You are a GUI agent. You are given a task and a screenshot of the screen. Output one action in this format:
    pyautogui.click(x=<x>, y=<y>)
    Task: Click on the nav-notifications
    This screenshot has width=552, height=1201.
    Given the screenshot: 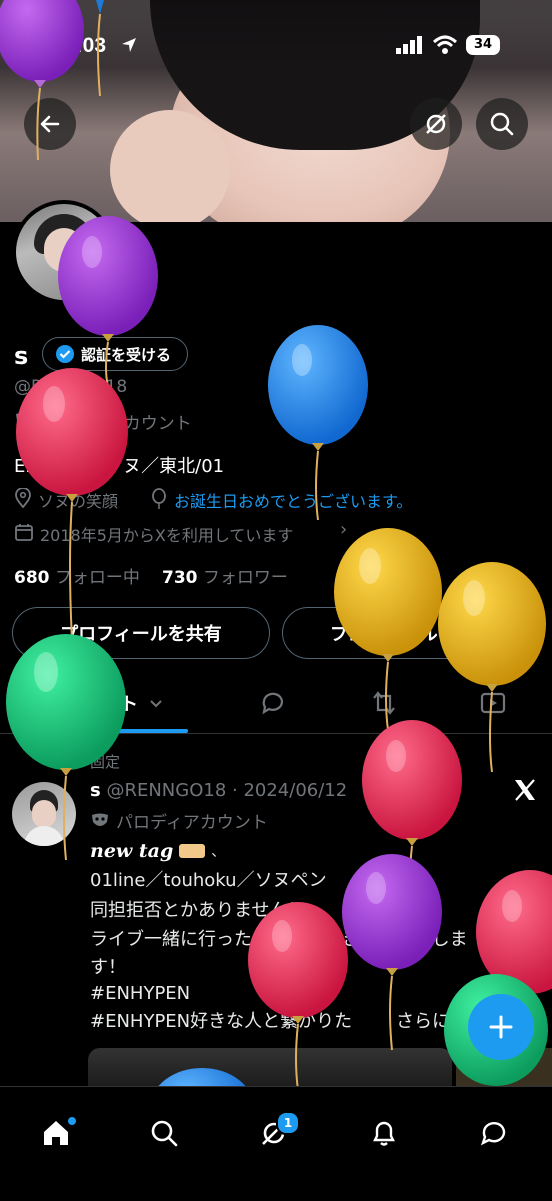 What is the action you would take?
    pyautogui.click(x=384, y=1133)
    